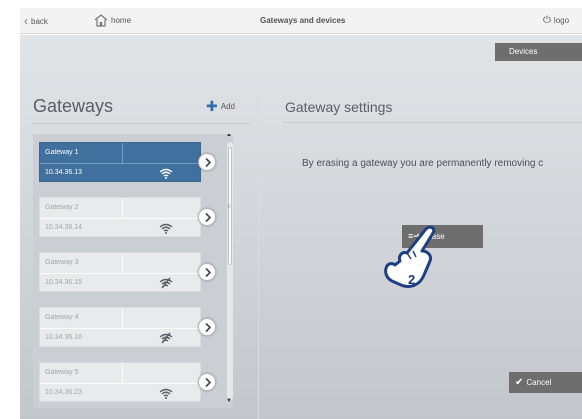 The width and height of the screenshot is (582, 419). I want to click on gateway-card: Gateway 5 10.34.36.23, so click(127, 383).